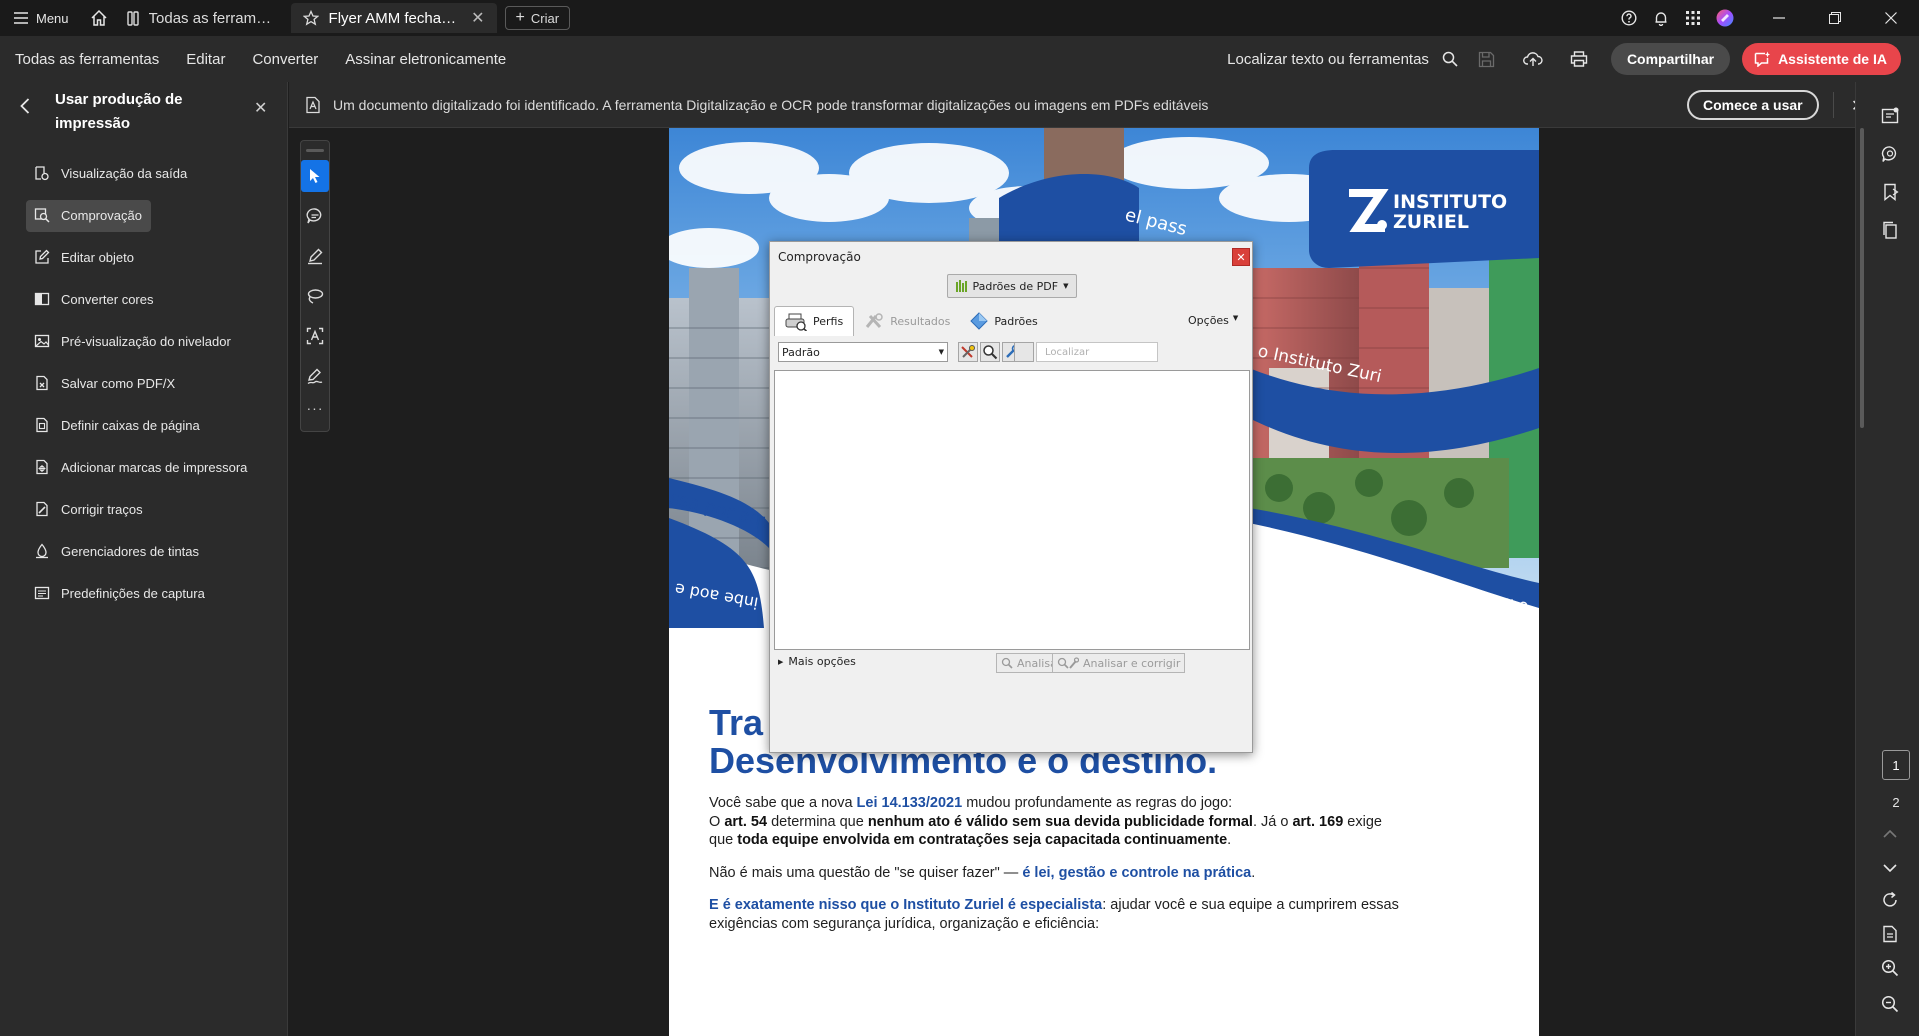 Image resolution: width=1919 pixels, height=1036 pixels. What do you see at coordinates (1821, 59) in the screenshot?
I see `ai-assistant-button: Assistente de IA` at bounding box center [1821, 59].